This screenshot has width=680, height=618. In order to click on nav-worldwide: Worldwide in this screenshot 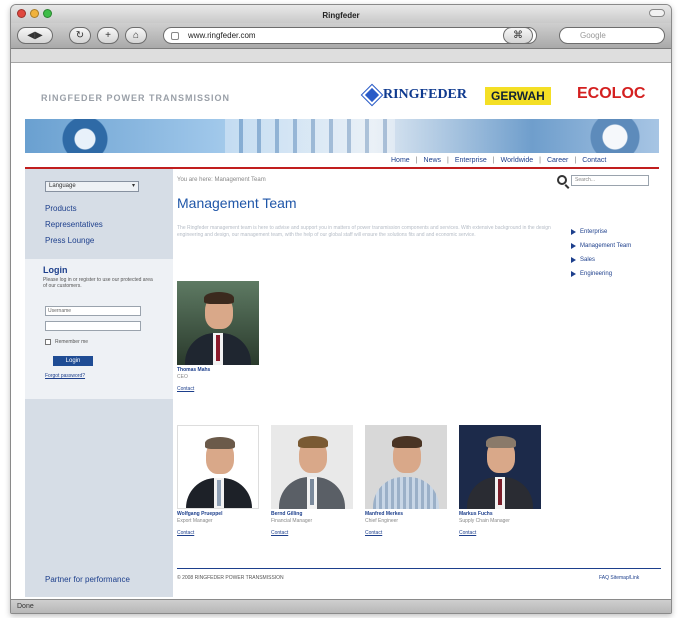, I will do `click(517, 160)`.